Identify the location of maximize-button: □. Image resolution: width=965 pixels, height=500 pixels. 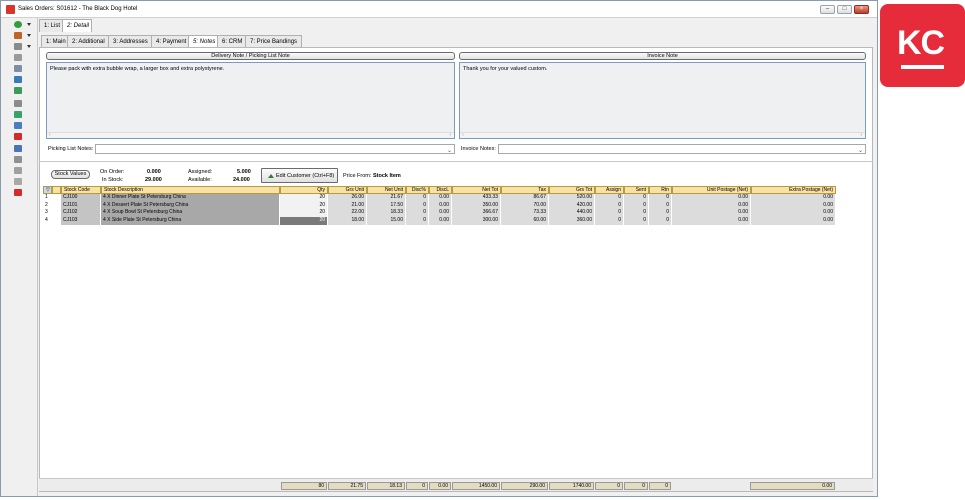
(844, 9).